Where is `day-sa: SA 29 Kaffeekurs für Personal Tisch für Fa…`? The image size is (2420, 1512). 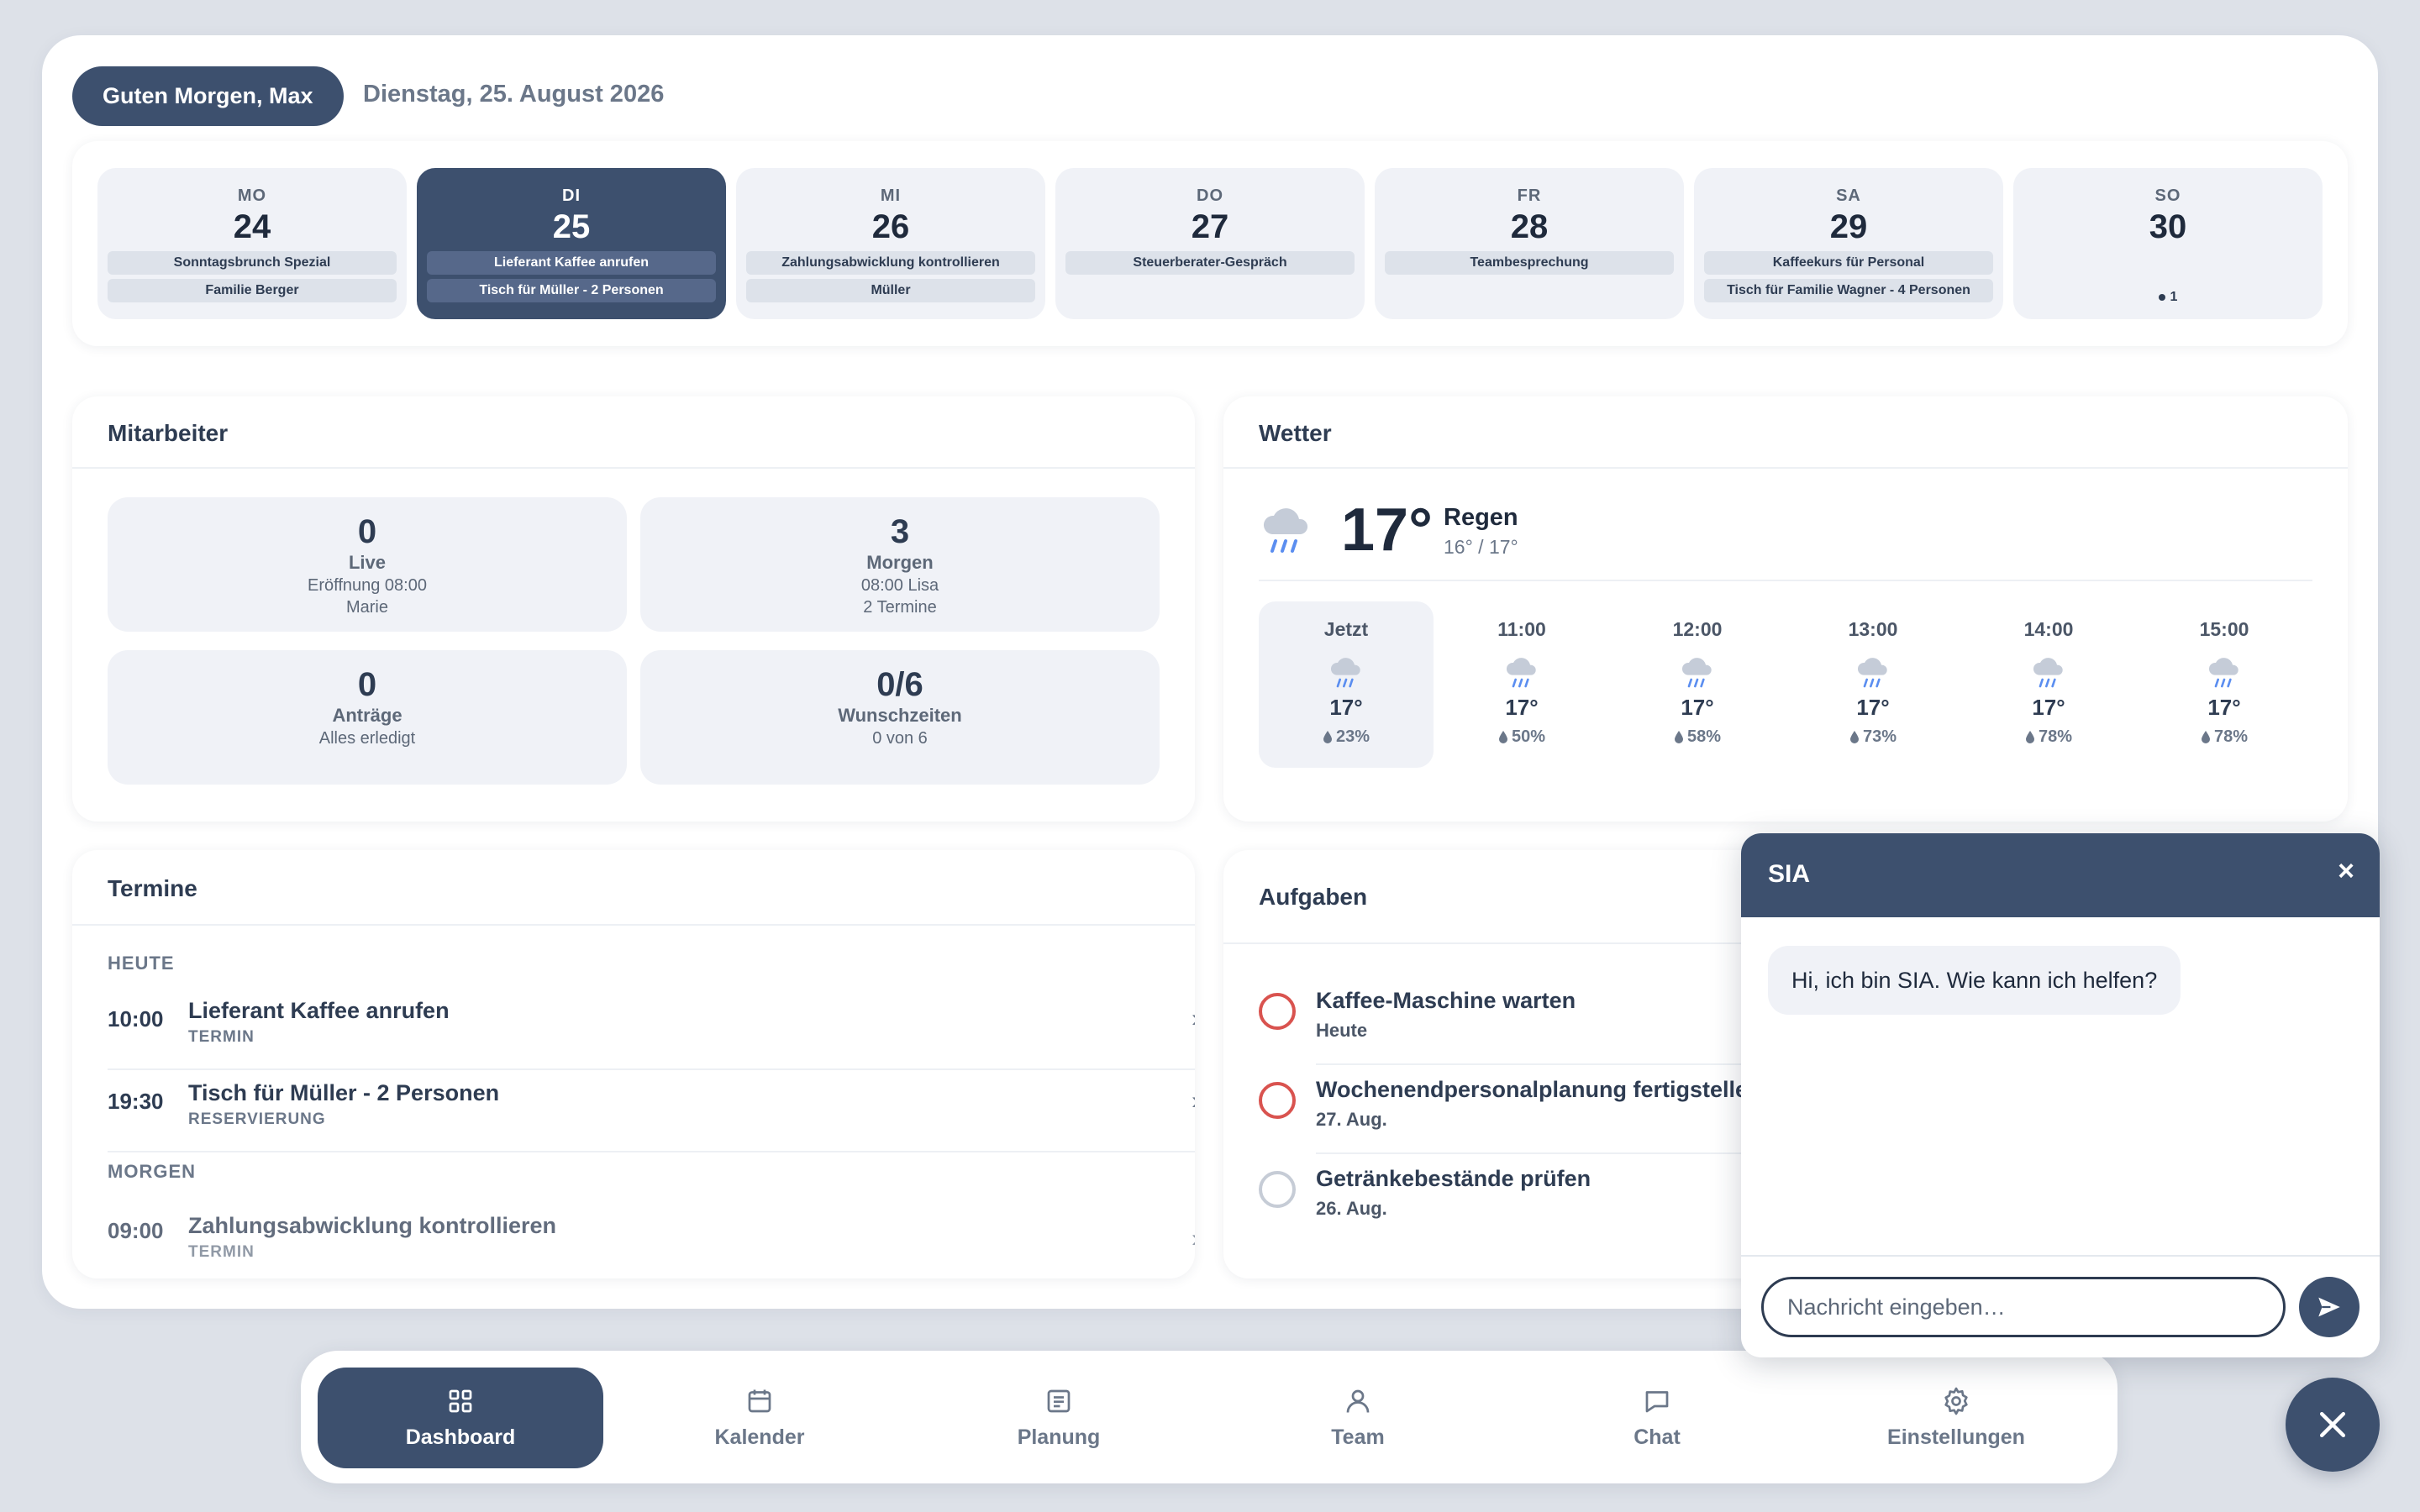 day-sa: SA 29 Kaffeekurs für Personal Tisch für Fa… is located at coordinates (1849, 243).